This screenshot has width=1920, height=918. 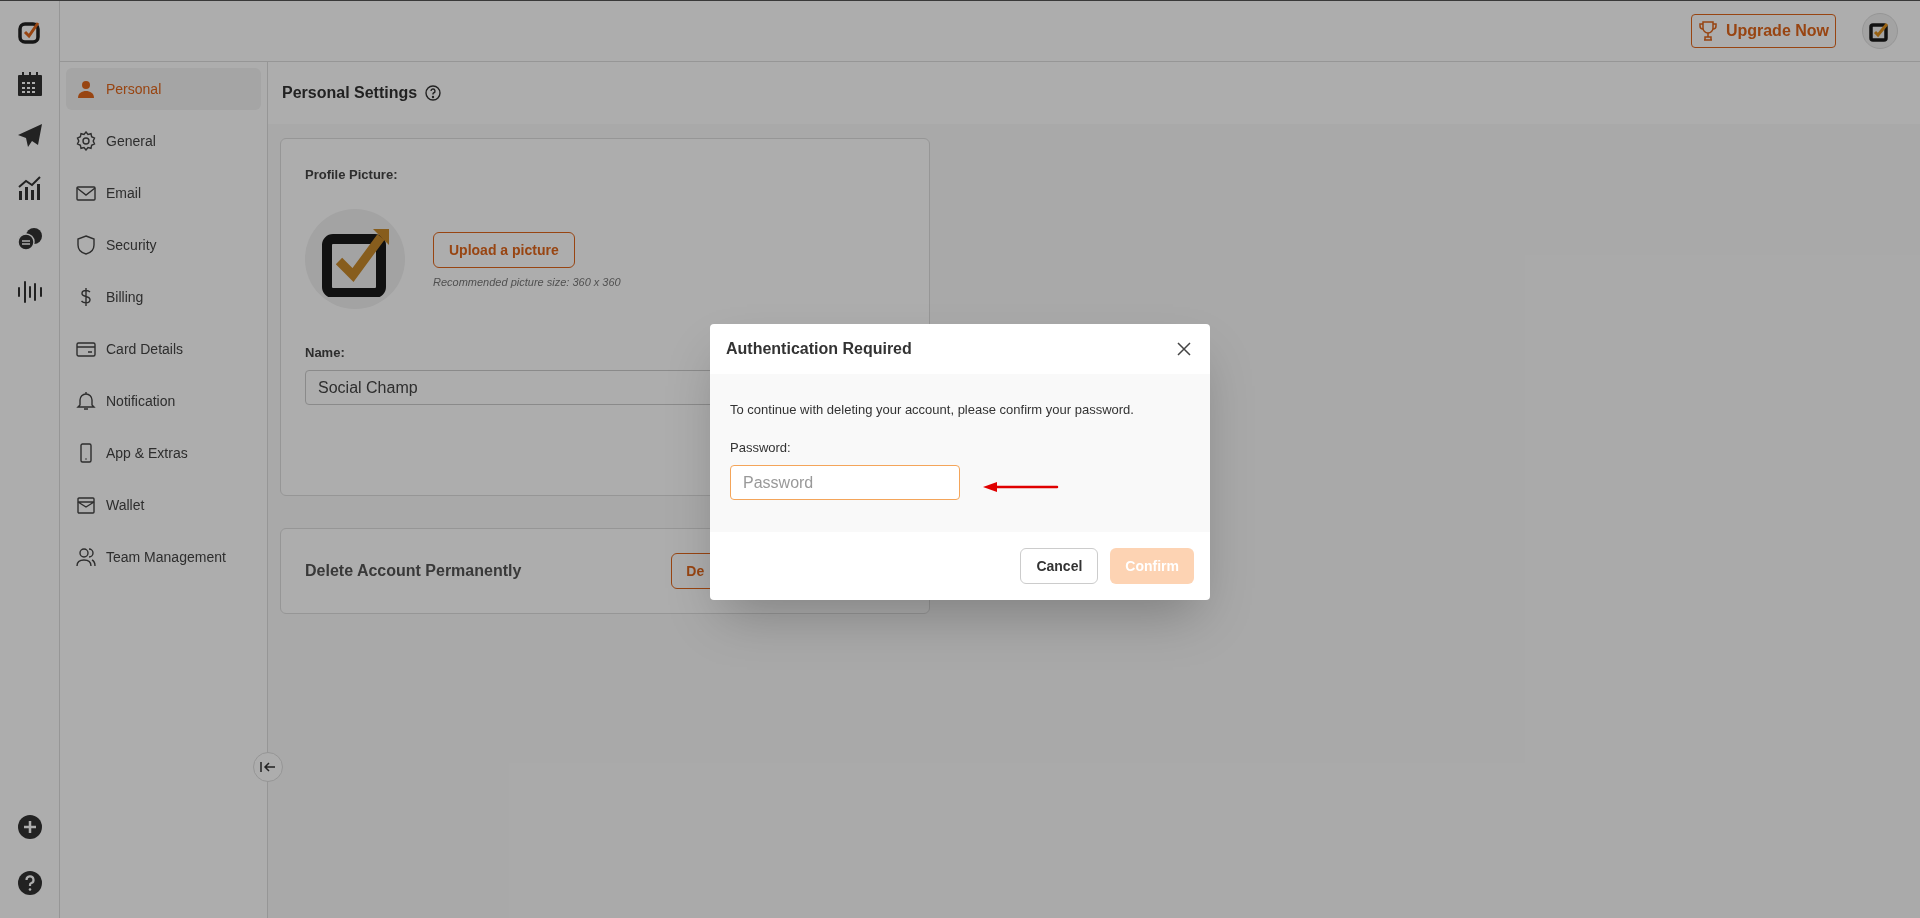 What do you see at coordinates (350, 93) in the screenshot?
I see `page-title: Personal Settings` at bounding box center [350, 93].